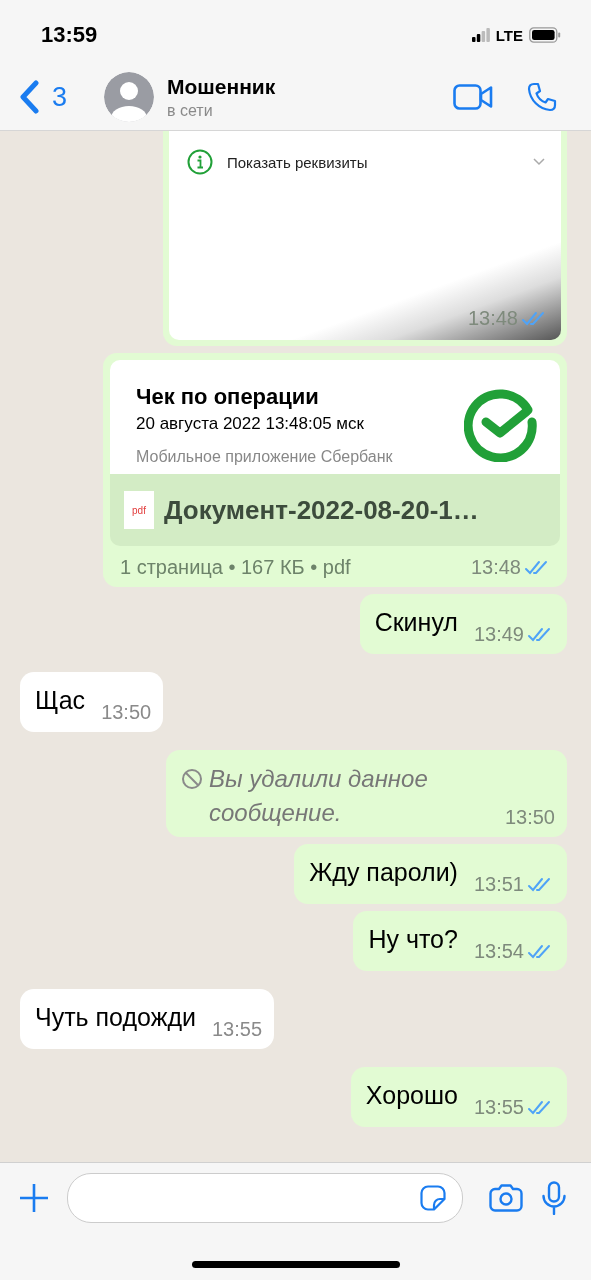  What do you see at coordinates (191, 779) in the screenshot?
I see `prohibited-icon` at bounding box center [191, 779].